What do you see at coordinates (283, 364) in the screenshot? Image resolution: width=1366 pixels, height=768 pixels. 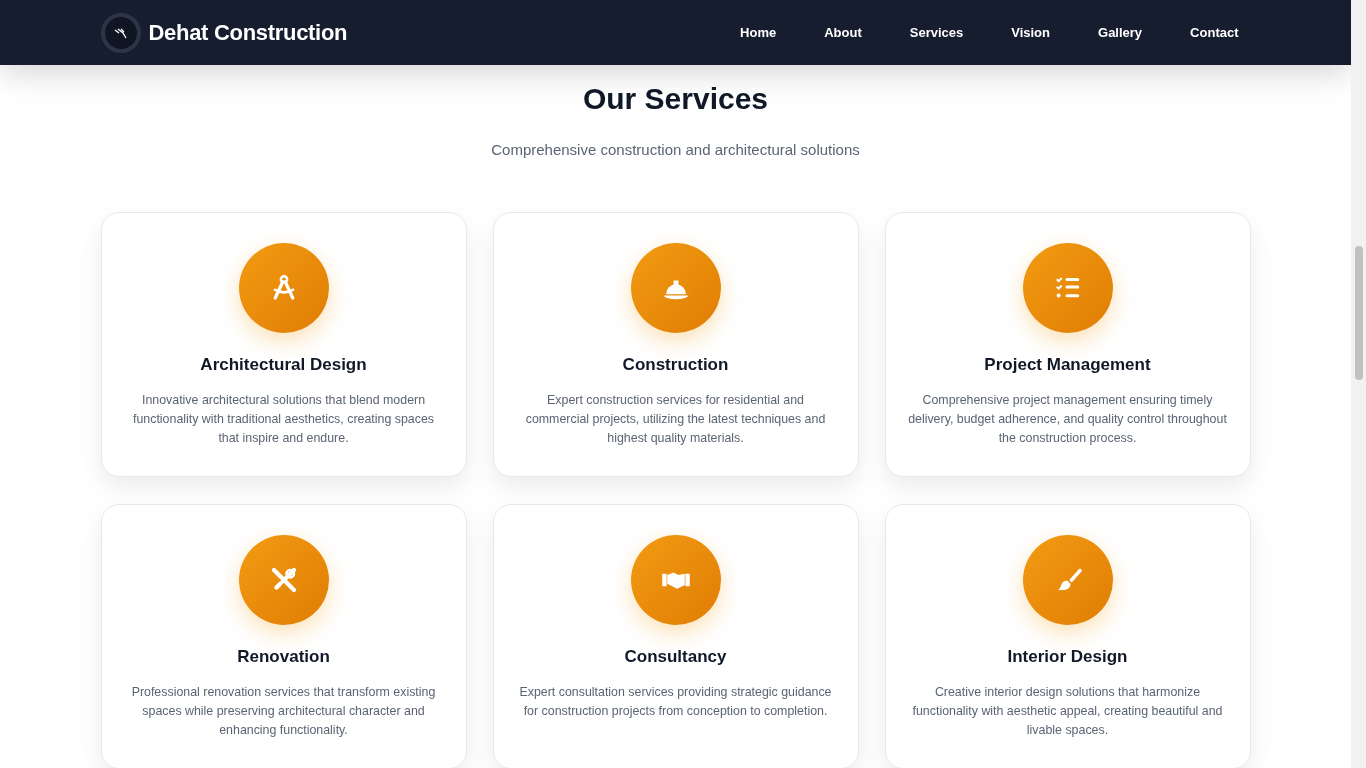 I see `service-title: Architectural Design` at bounding box center [283, 364].